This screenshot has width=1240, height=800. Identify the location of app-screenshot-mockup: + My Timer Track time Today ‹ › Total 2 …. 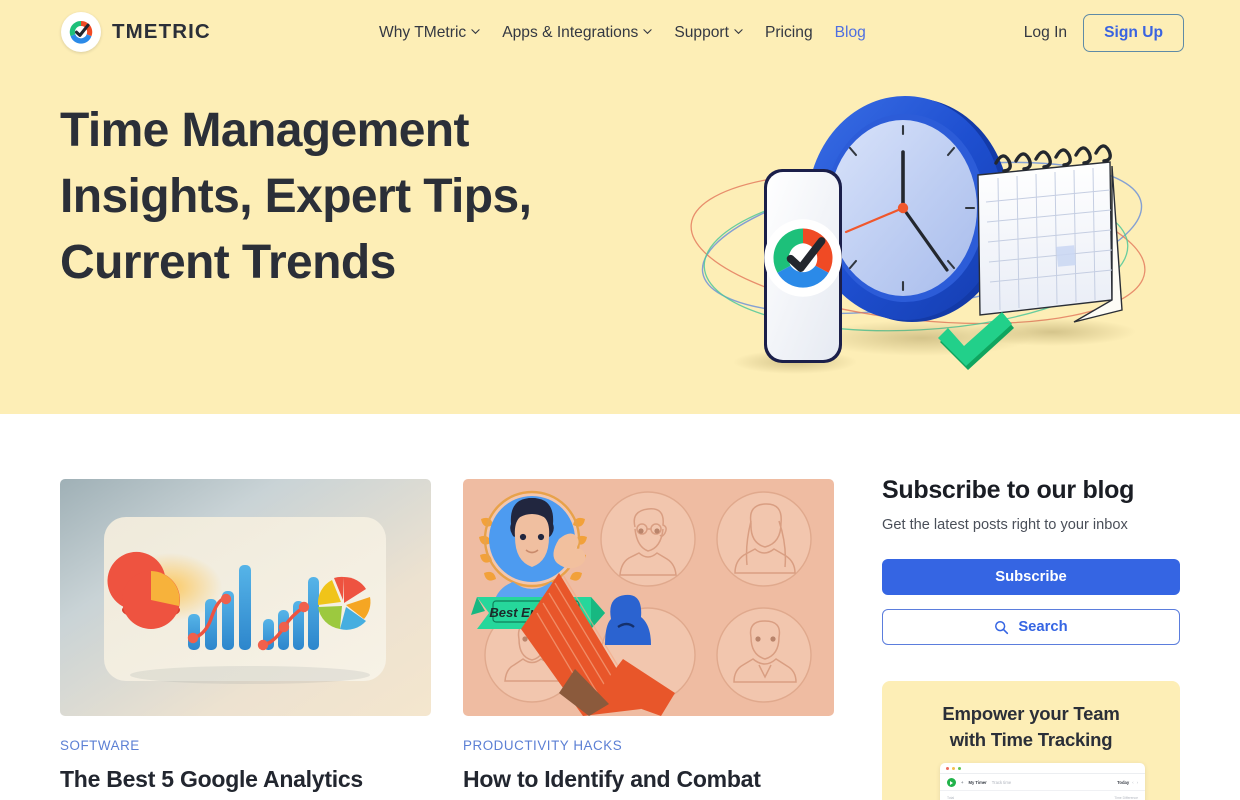
(1042, 781).